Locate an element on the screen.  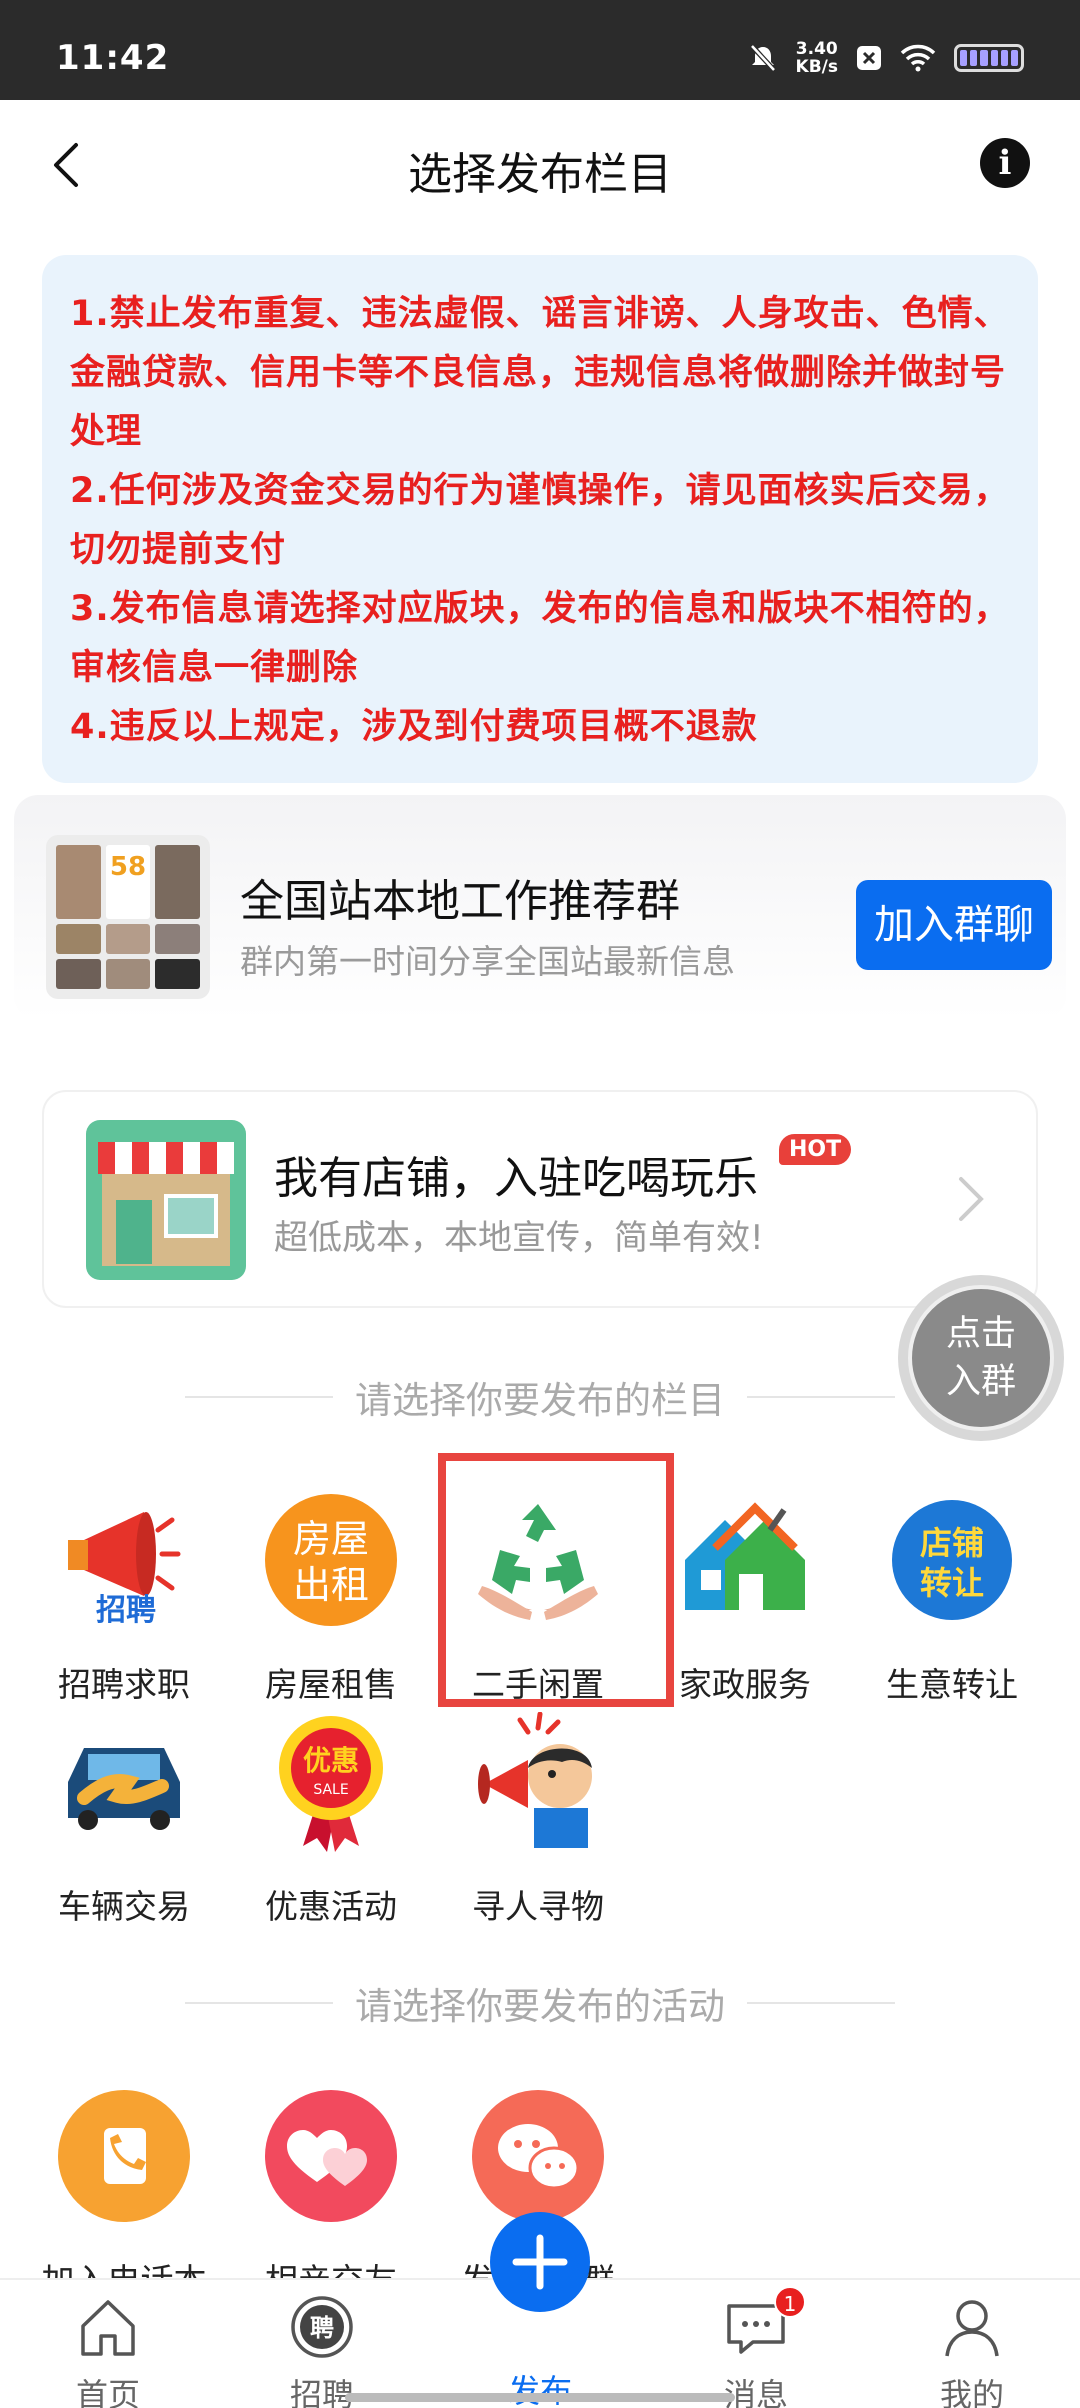
selection-highlight is located at coordinates (556, 1580).